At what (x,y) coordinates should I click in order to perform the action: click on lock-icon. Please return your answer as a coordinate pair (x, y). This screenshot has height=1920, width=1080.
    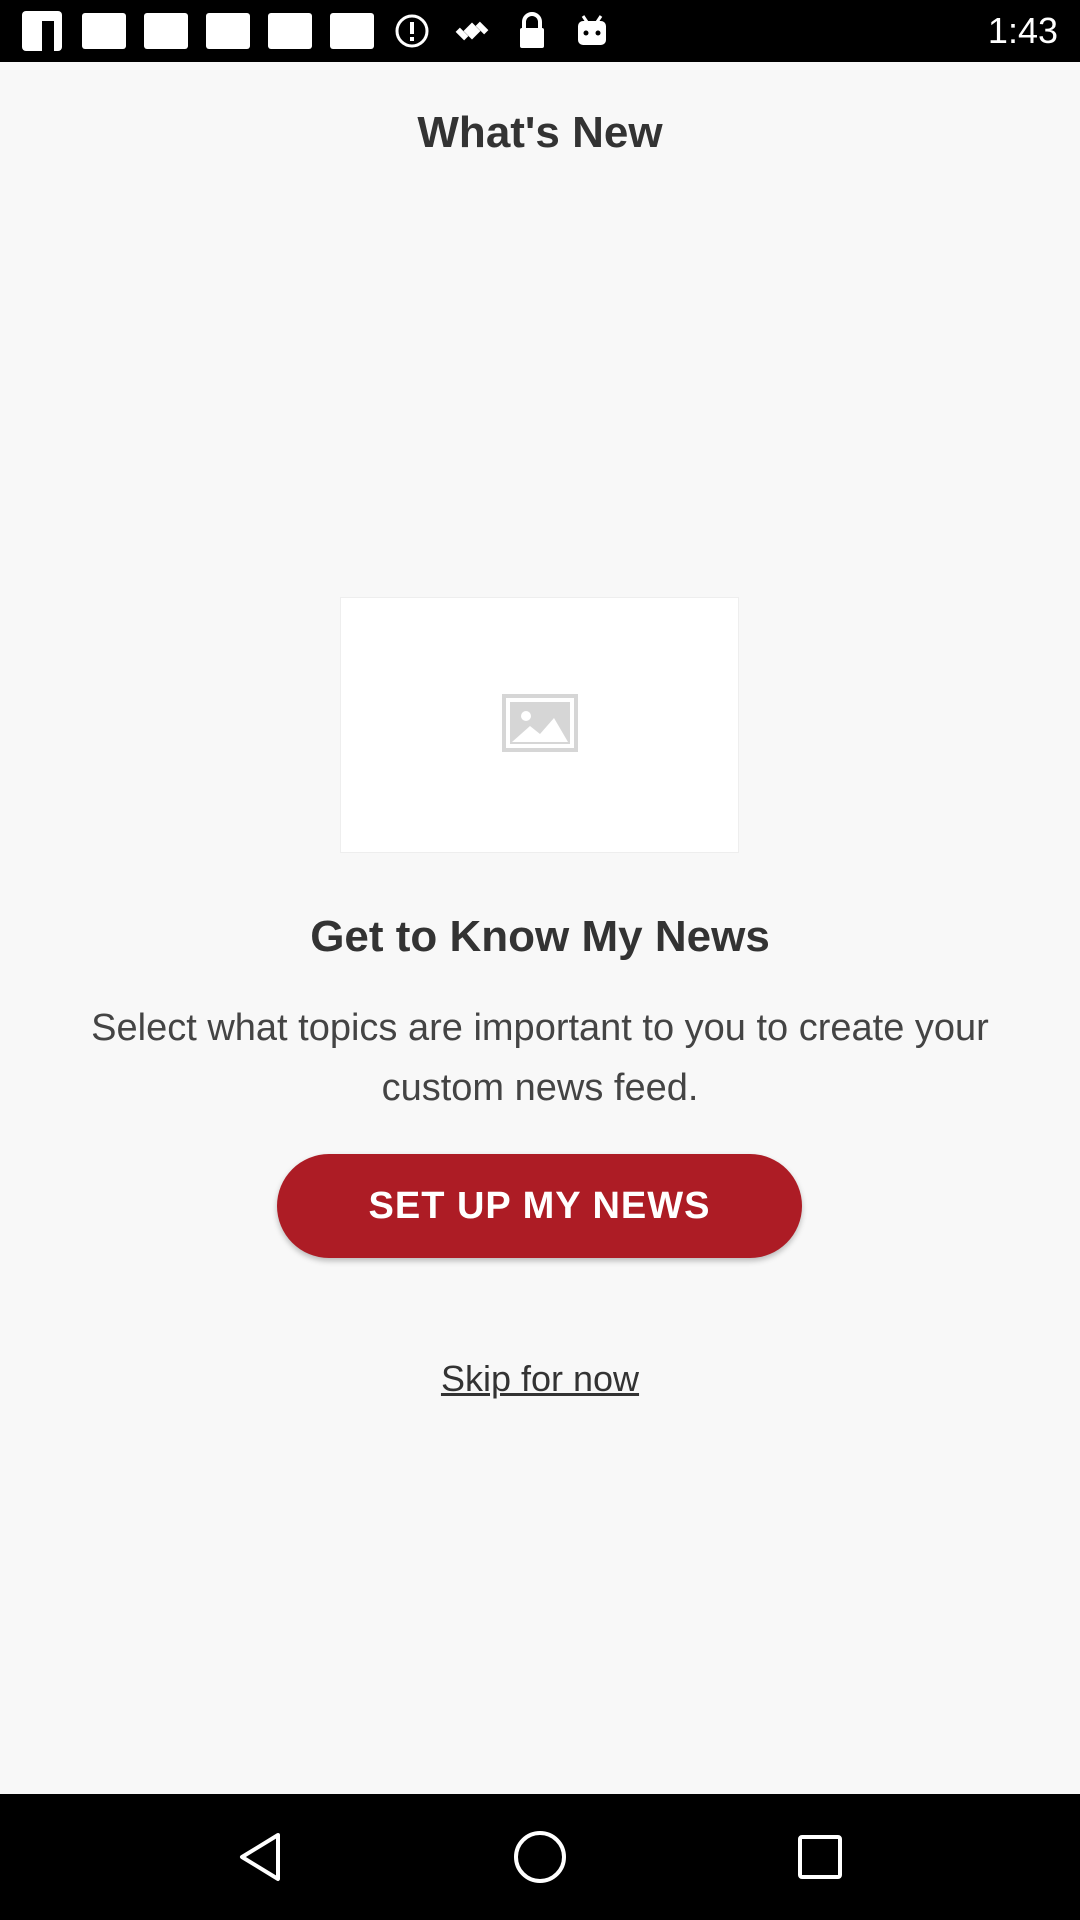
    Looking at the image, I should click on (532, 31).